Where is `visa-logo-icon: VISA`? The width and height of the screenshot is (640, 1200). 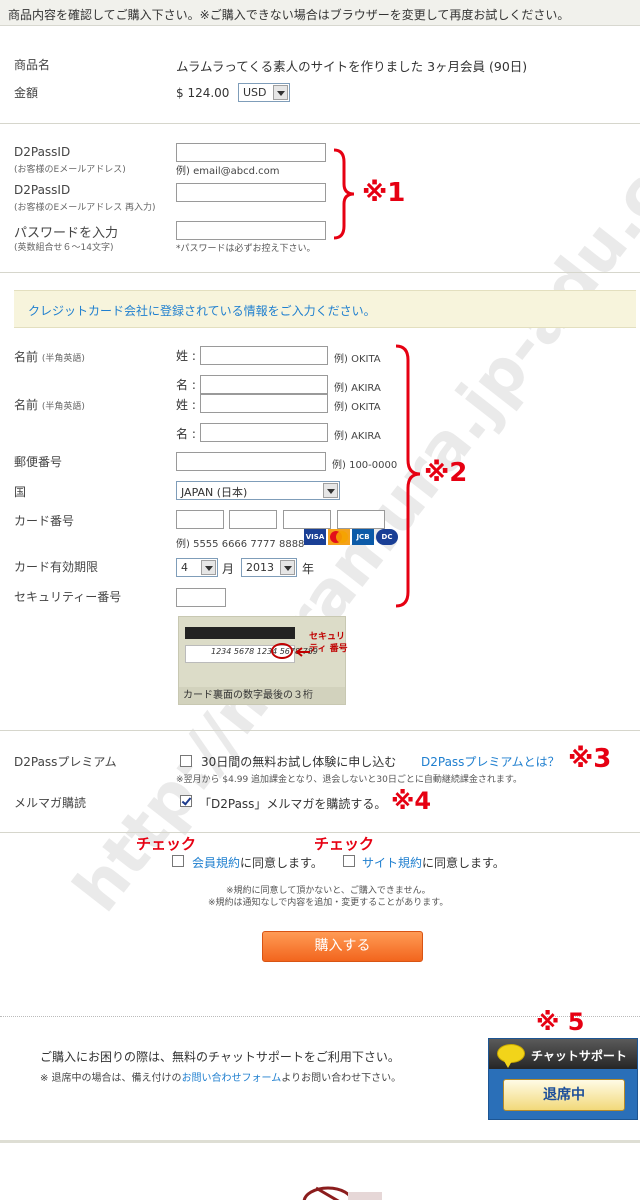 visa-logo-icon: VISA is located at coordinates (315, 537).